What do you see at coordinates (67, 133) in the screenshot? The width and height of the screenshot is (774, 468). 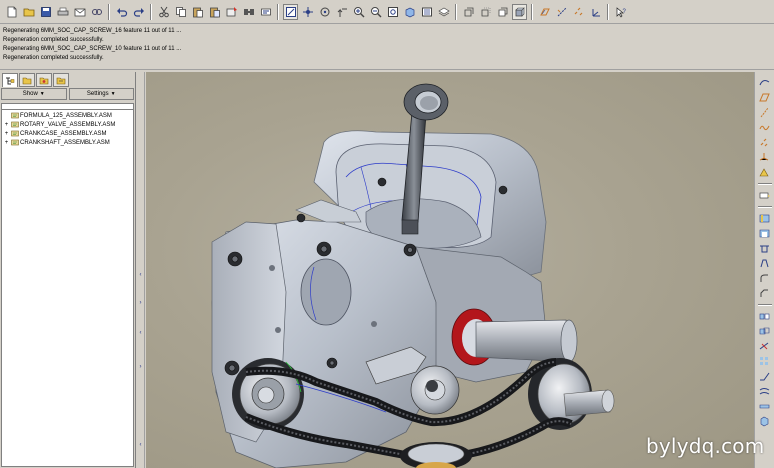 I see `tree-item-crankcase: + CRANKCASE_ASSEMBLY.ASM` at bounding box center [67, 133].